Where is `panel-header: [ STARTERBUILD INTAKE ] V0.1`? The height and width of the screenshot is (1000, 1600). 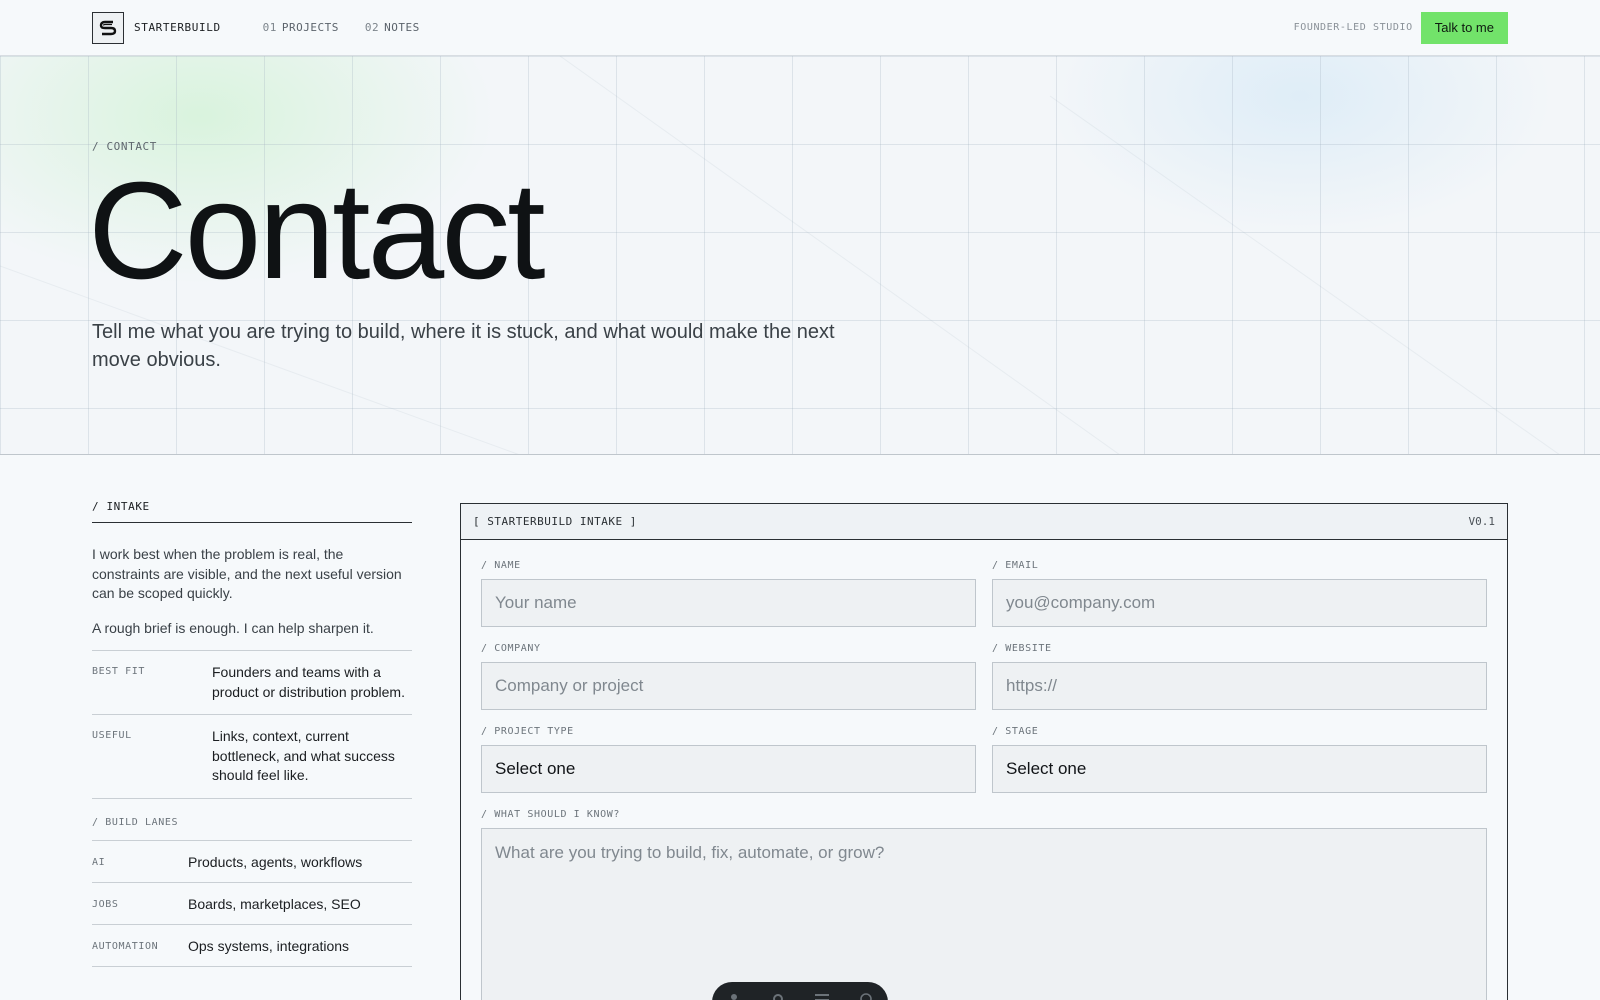
panel-header: [ STARTERBUILD INTAKE ] V0.1 is located at coordinates (984, 522).